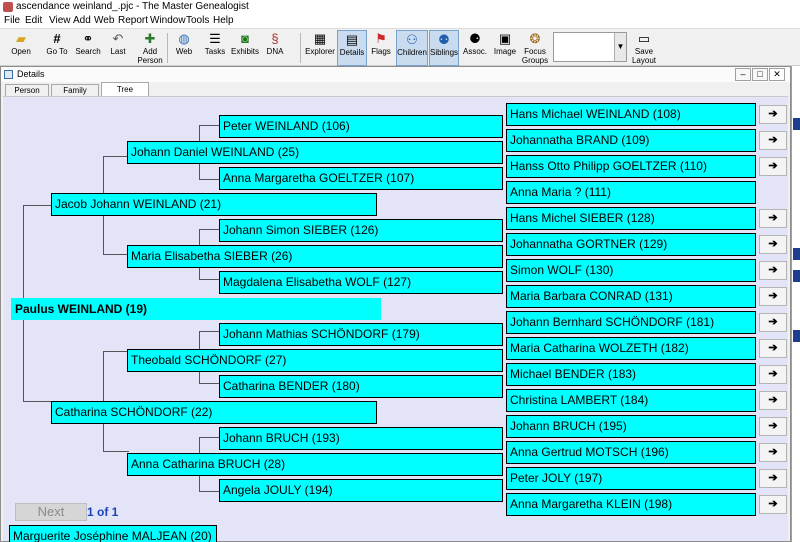 The image size is (800, 542). I want to click on exhibits-button: ◙ Exhibits, so click(245, 48).